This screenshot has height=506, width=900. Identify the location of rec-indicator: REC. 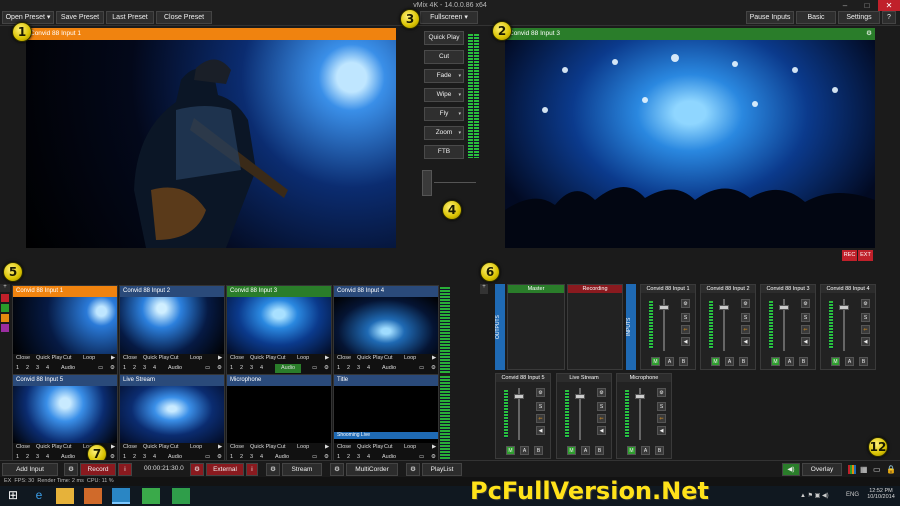
(849, 255).